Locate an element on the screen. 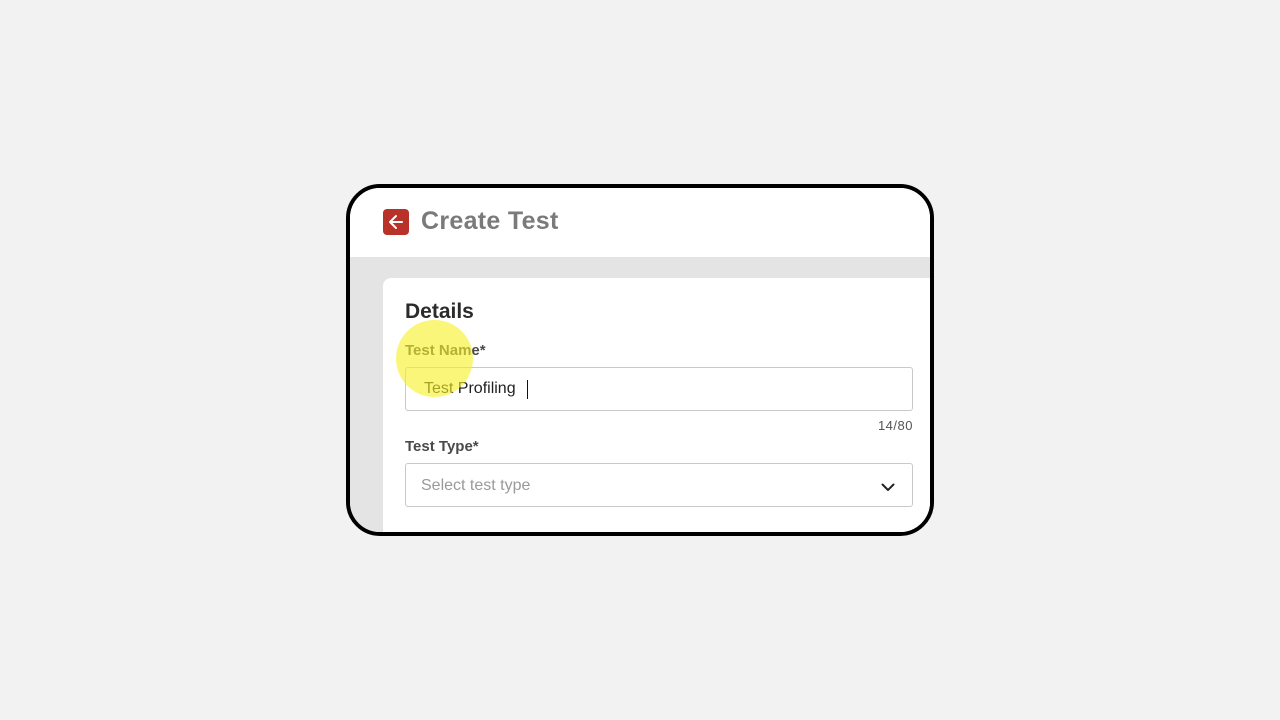 The width and height of the screenshot is (1280, 720). back-button is located at coordinates (396, 222).